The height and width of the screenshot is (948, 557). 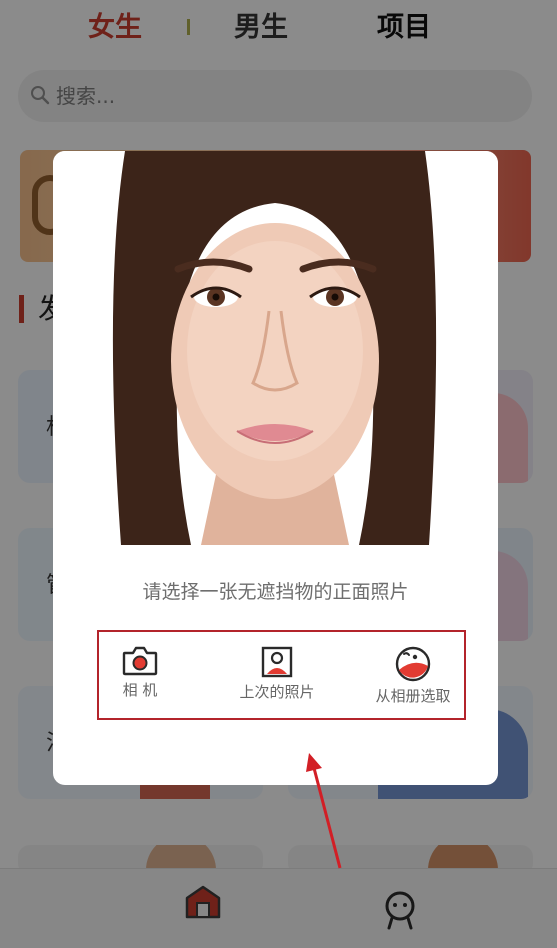 I want to click on camera-icon, so click(x=140, y=661).